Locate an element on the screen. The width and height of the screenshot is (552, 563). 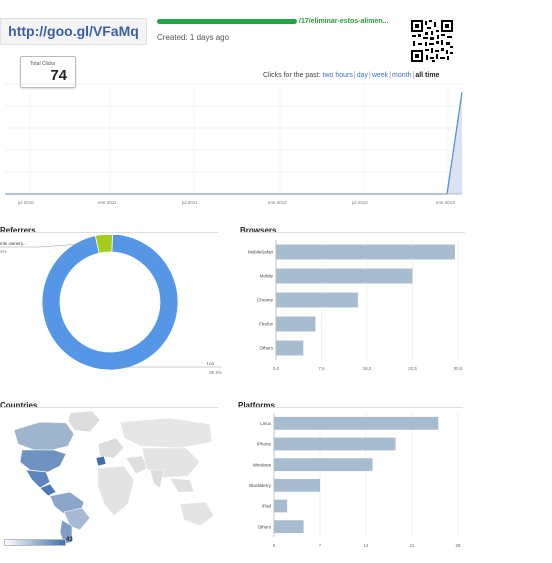
map-usa is located at coordinates (43, 461).